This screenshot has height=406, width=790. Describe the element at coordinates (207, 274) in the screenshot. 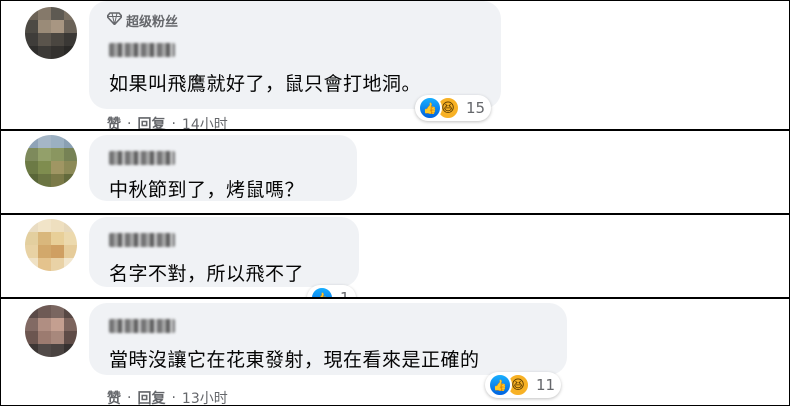

I see `comment-text: 名字不對，所以飛不了` at that location.